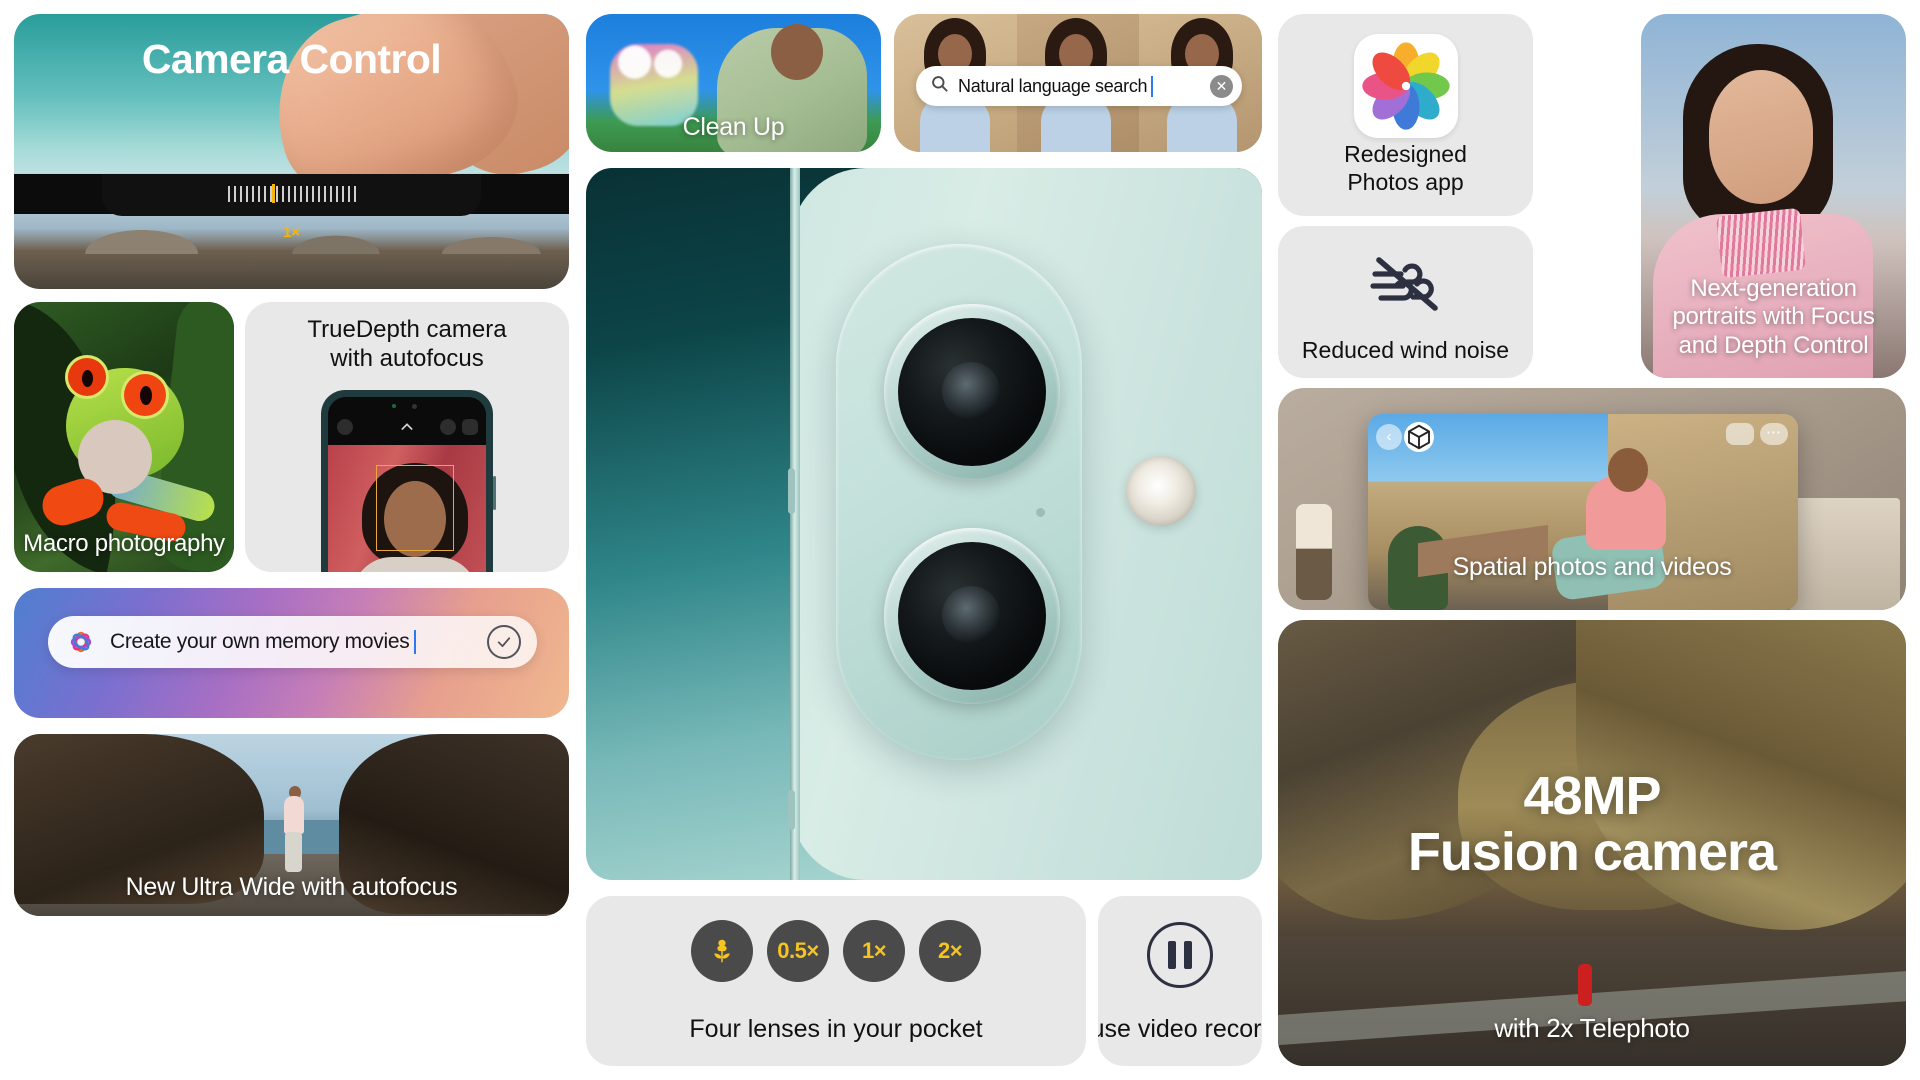 The width and height of the screenshot is (1920, 1080). I want to click on lens-button-row: 0.5× 1× 2×, so click(836, 951).